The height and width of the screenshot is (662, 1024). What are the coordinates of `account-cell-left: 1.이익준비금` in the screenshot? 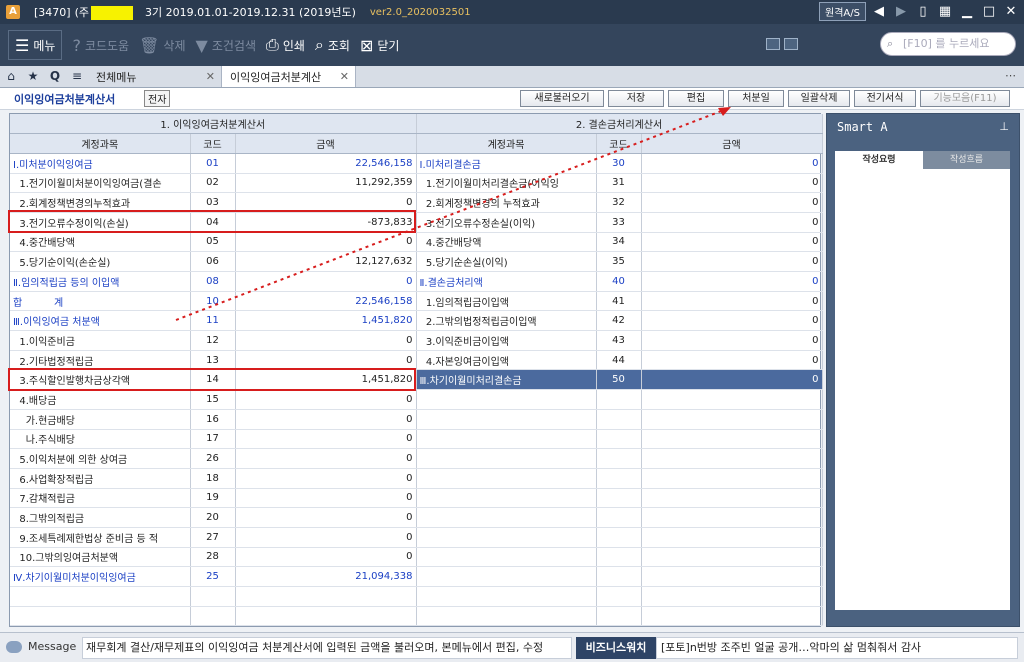 It's located at (100, 340).